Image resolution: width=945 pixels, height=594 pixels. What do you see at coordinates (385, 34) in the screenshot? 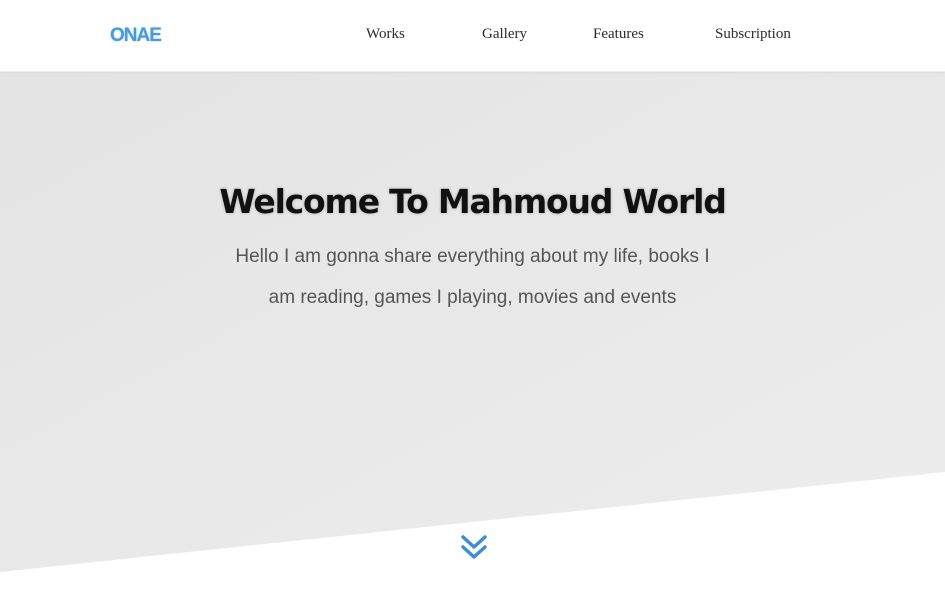
I see `nav-link-works: Works` at bounding box center [385, 34].